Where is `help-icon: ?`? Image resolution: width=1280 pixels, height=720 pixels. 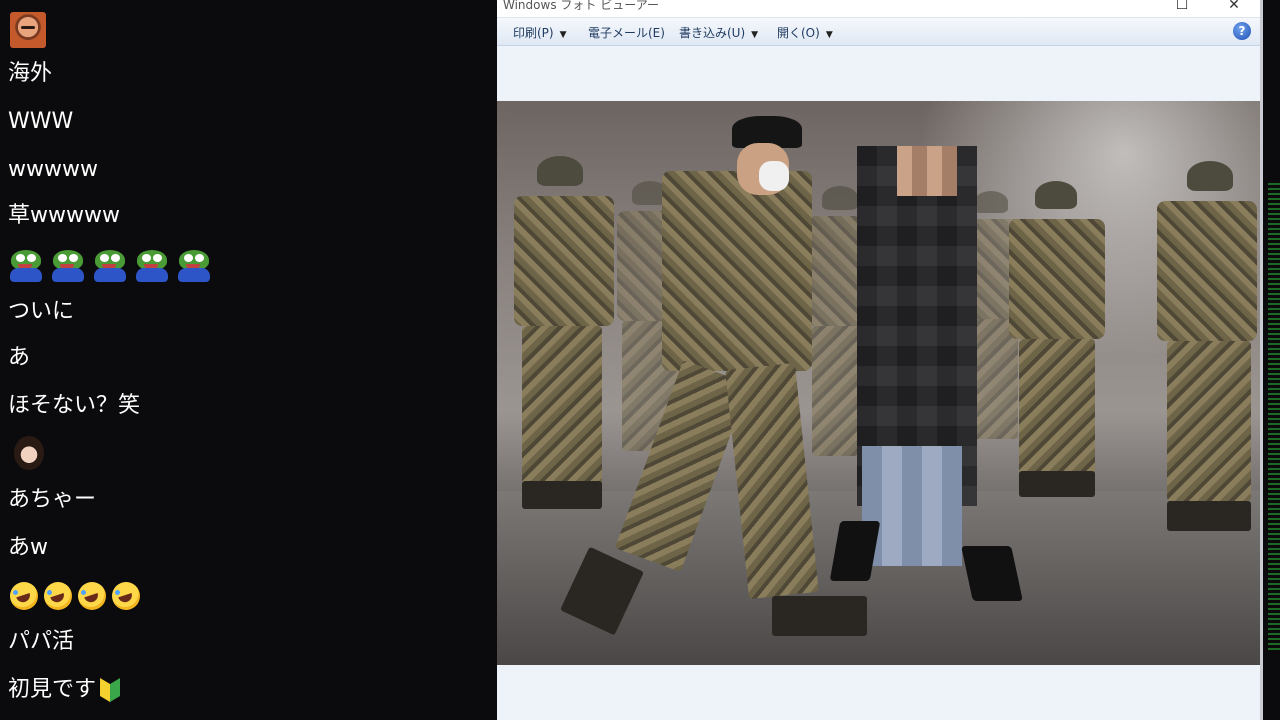
help-icon: ? is located at coordinates (1242, 31).